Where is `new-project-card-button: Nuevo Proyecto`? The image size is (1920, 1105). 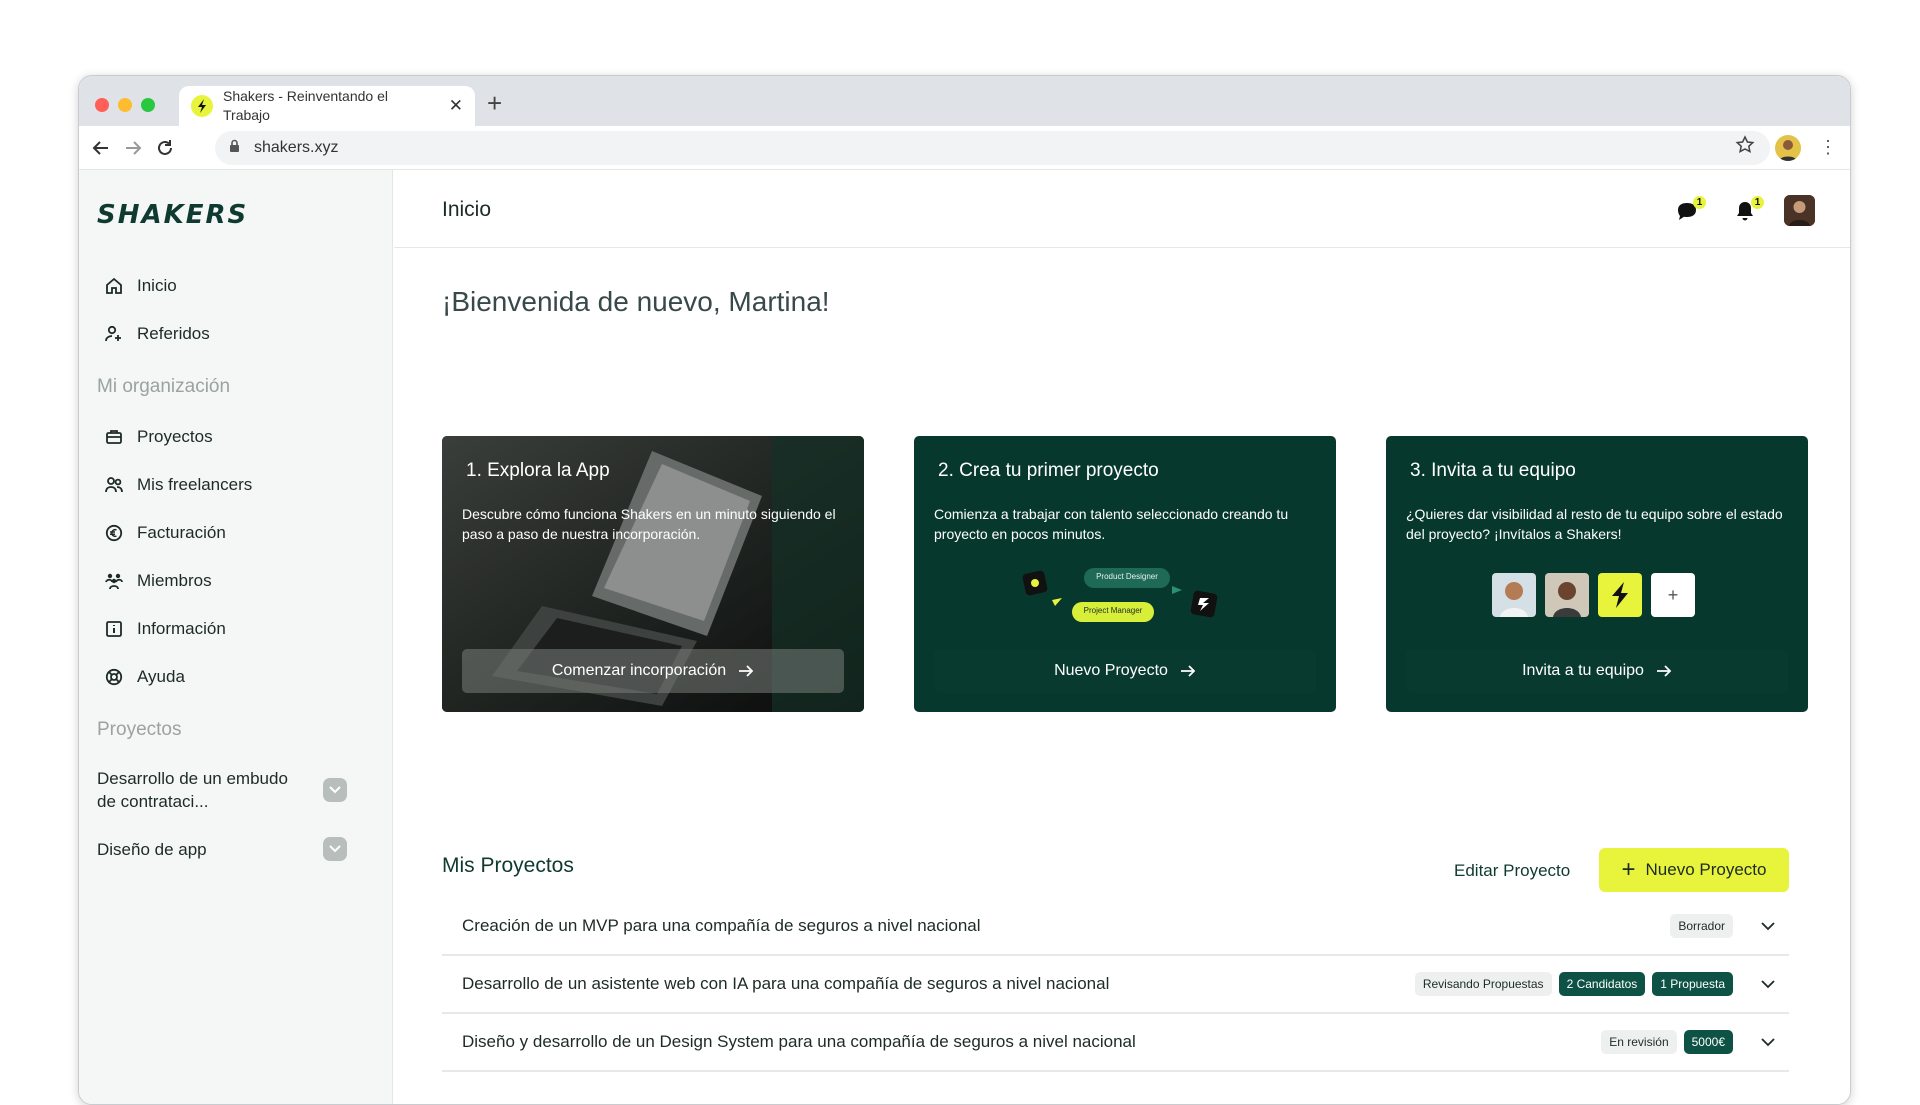
new-project-card-button: Nuevo Proyecto is located at coordinates (1125, 671).